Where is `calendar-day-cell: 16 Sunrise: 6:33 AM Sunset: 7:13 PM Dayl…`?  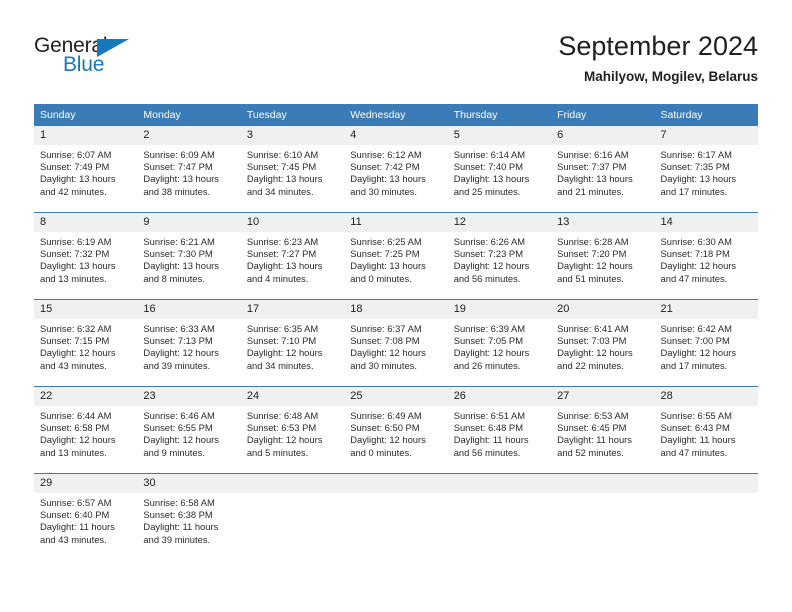
calendar-day-cell: 16 Sunrise: 6:33 AM Sunset: 7:13 PM Dayl… is located at coordinates (189, 343).